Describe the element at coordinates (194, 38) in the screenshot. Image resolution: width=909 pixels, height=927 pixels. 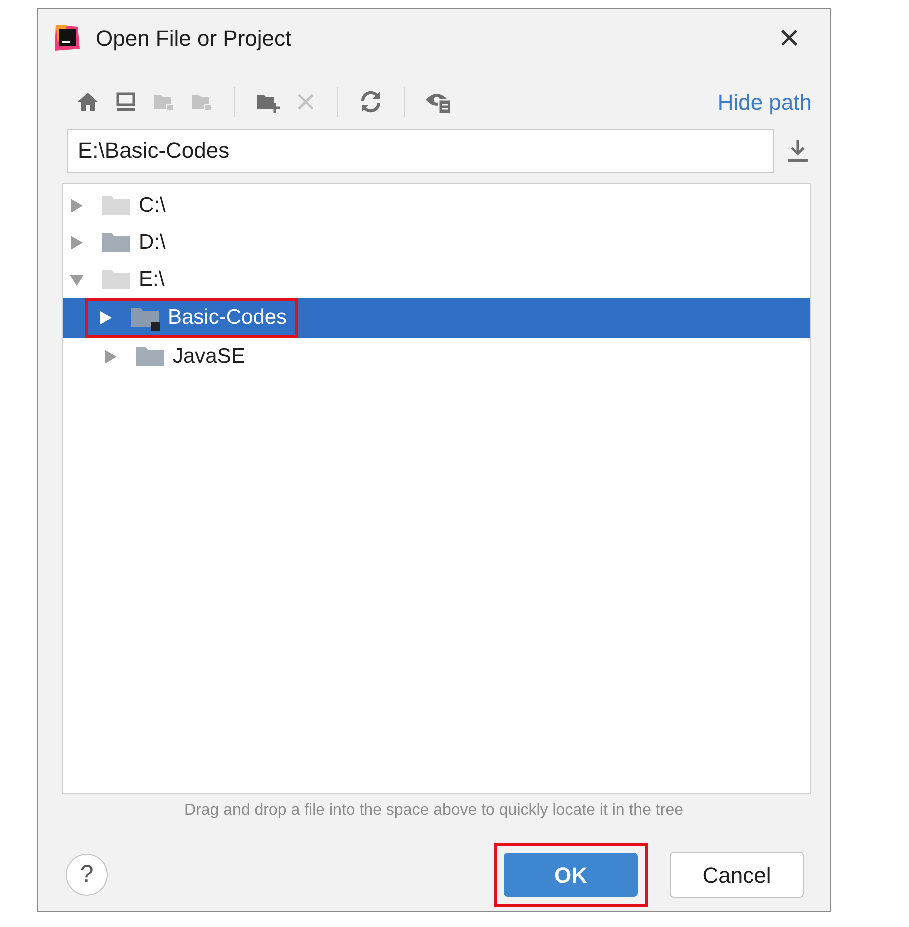
I see `window-title: Open File or Project` at that location.